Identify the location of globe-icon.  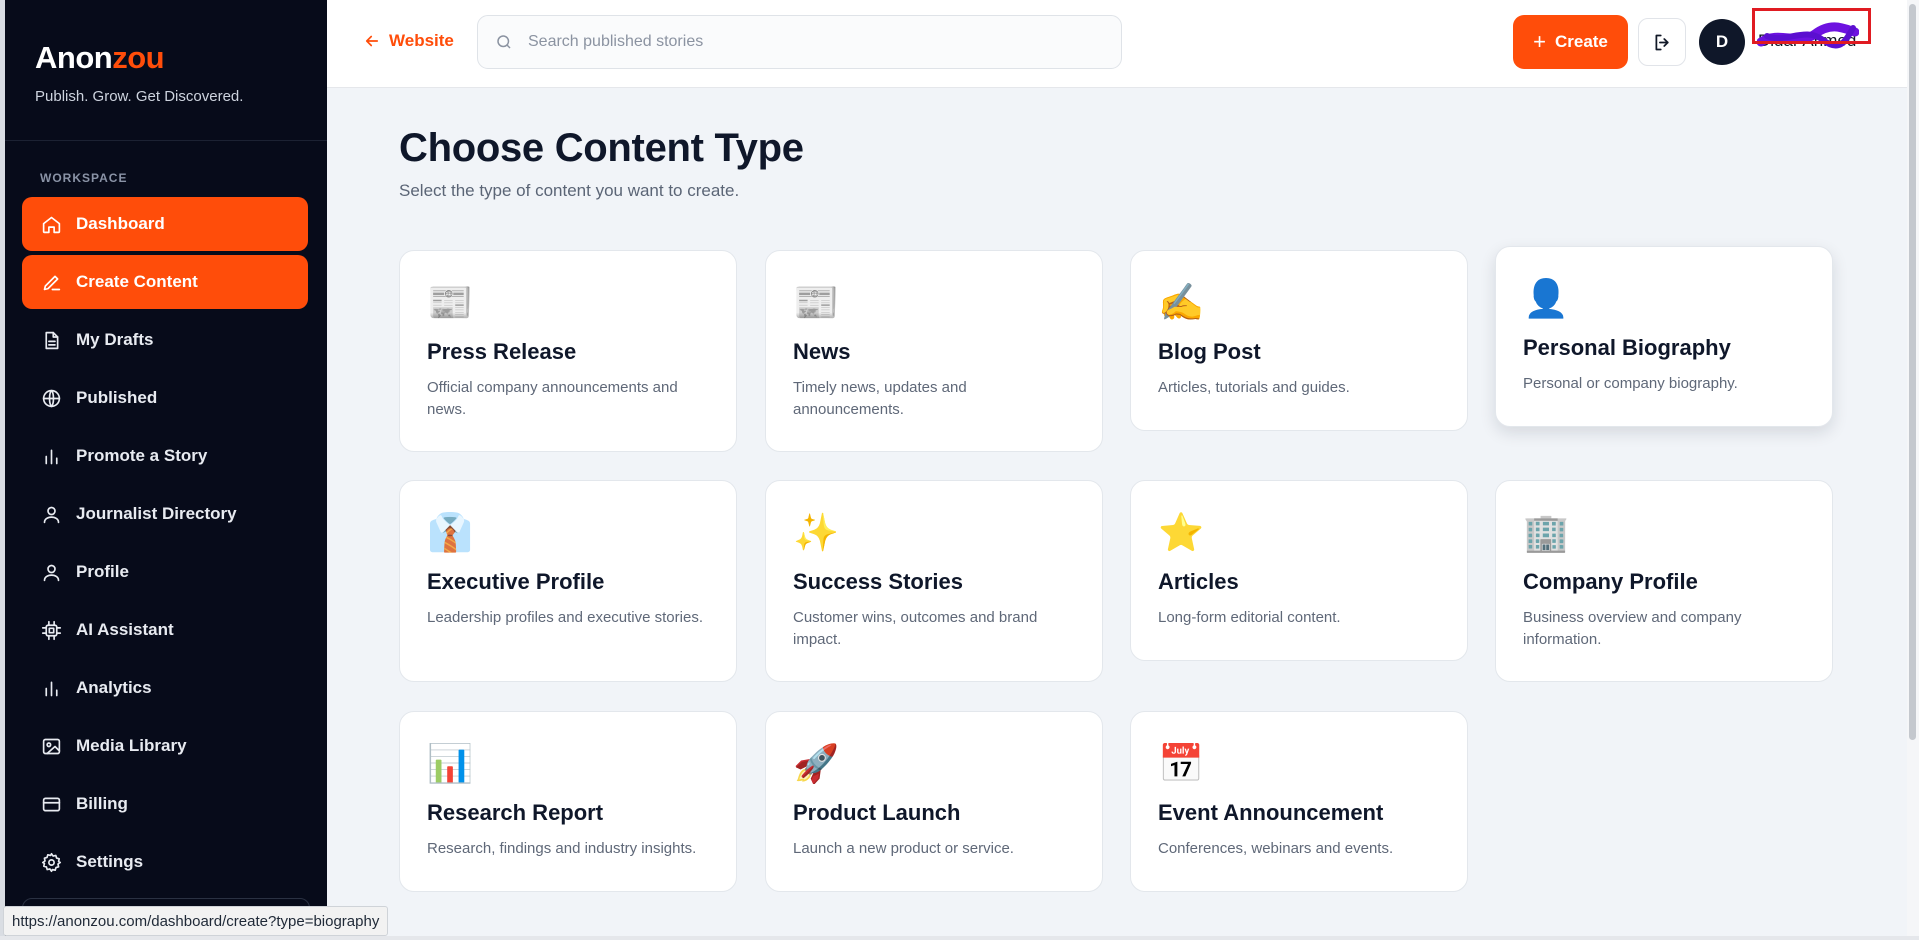
(51, 398).